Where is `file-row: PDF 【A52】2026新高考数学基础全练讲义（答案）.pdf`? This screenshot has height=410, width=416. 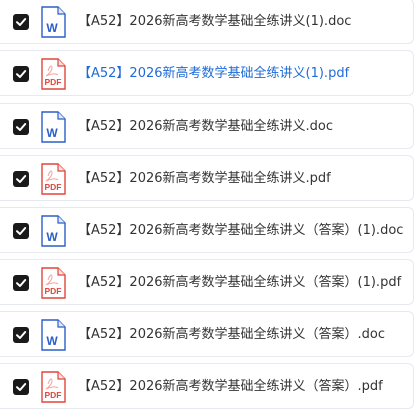 file-row: PDF 【A52】2026新高考数学基础全练讲义（答案）.pdf is located at coordinates (207, 386).